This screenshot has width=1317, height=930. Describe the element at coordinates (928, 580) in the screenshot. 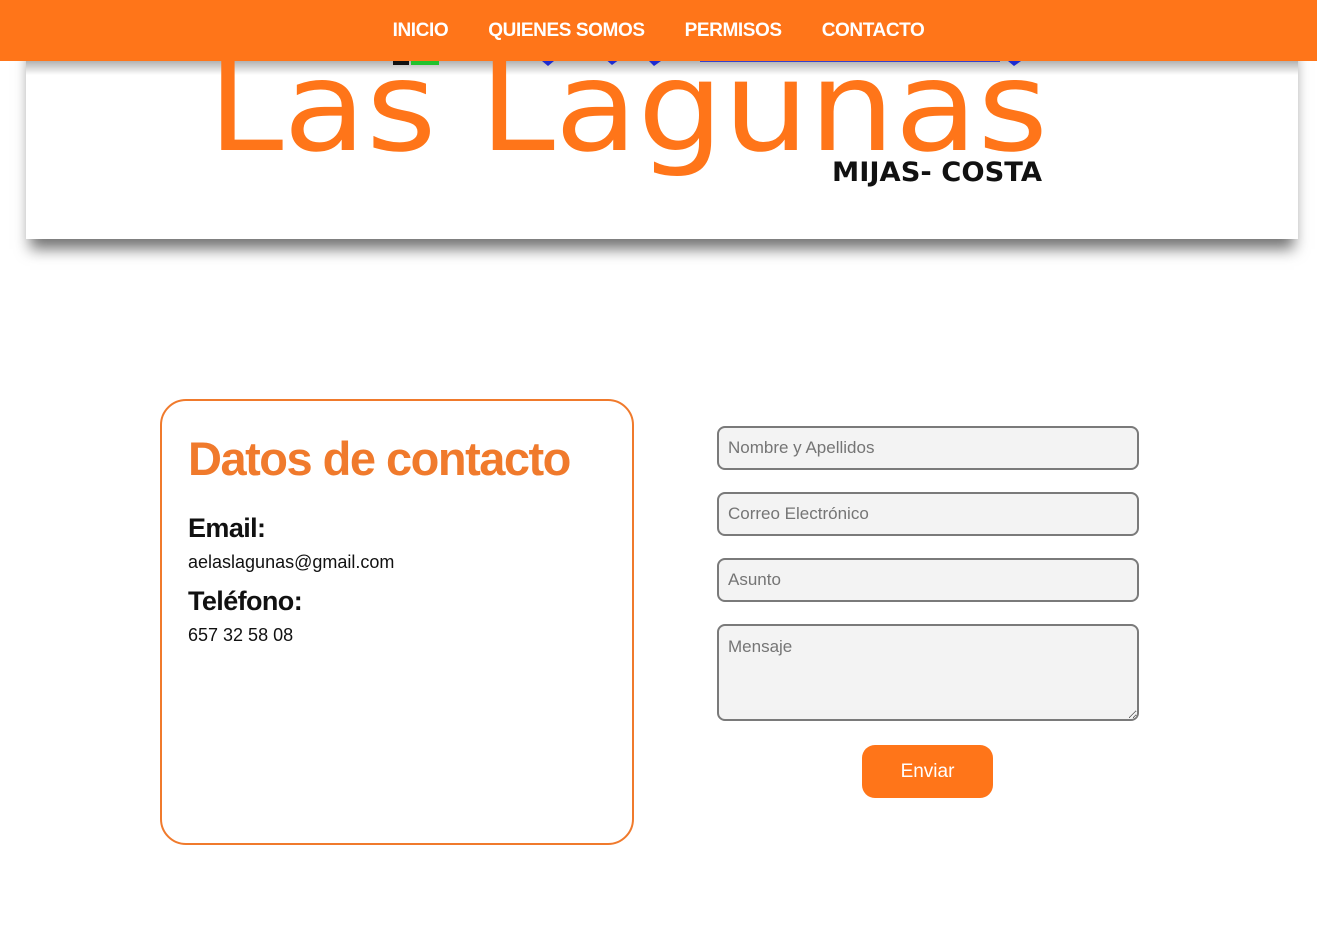

I see `subject-input` at that location.